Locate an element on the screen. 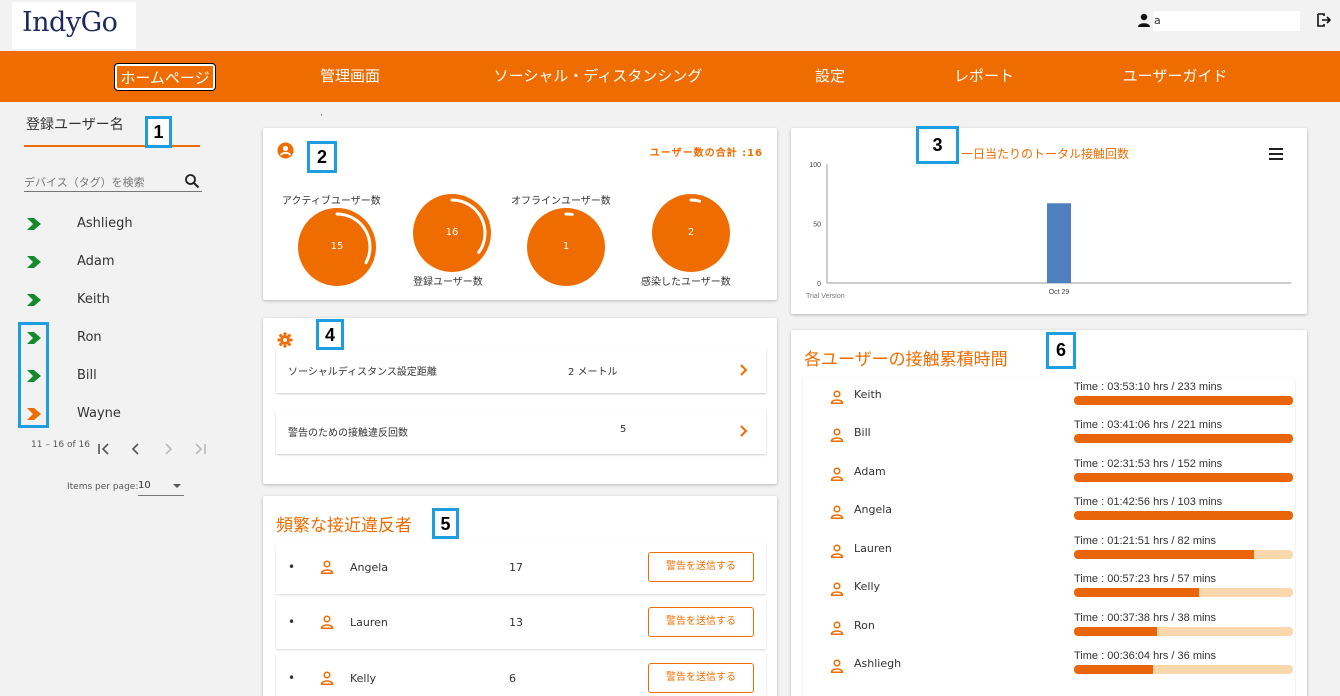 This screenshot has width=1340, height=696. contact-row: Keith Time : 03:53:10 hrs / 233 mins is located at coordinates (1048, 396).